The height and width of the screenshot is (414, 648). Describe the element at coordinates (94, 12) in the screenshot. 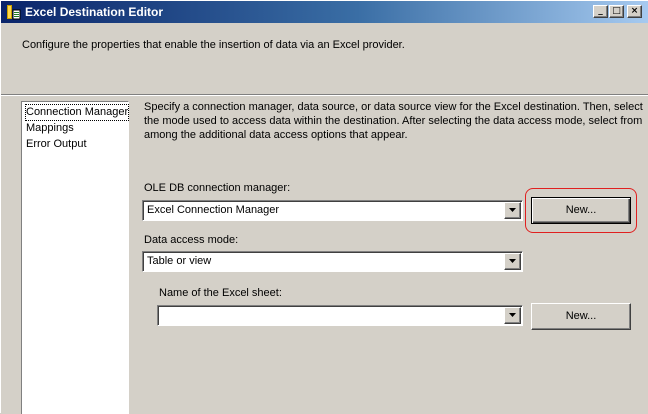

I see `window-title: Excel Destination Editor` at that location.